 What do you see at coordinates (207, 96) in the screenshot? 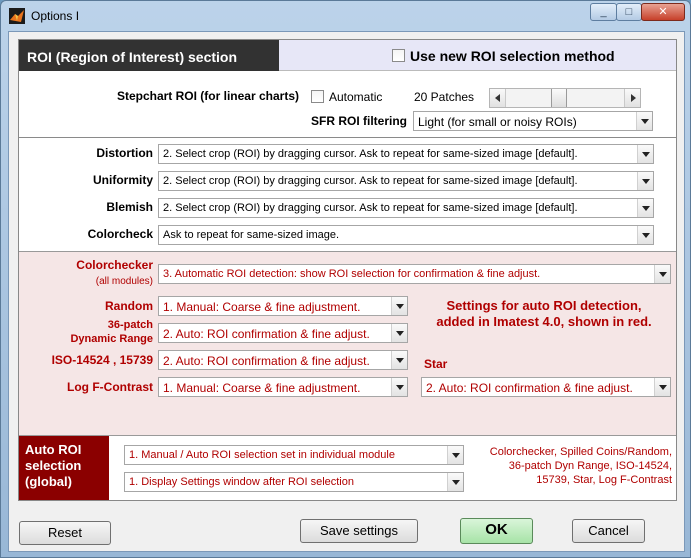
I see `stepchart-roi-label: Stepchart ROI (for linear charts)` at bounding box center [207, 96].